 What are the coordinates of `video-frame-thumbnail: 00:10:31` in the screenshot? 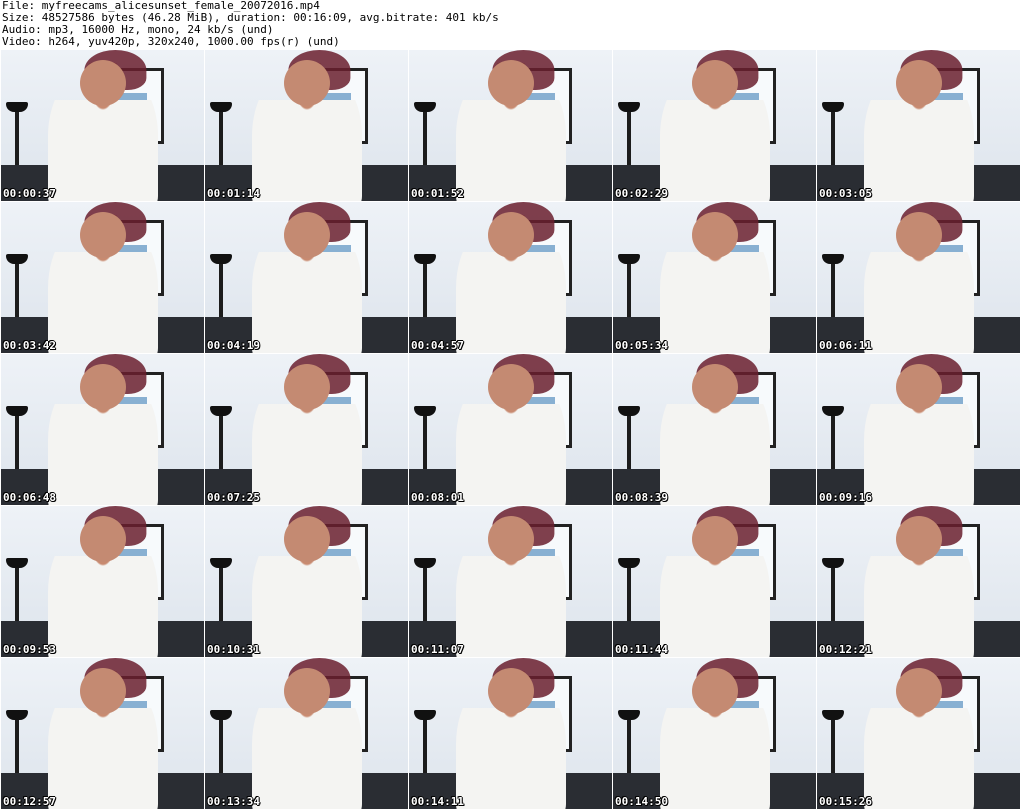 It's located at (306, 581).